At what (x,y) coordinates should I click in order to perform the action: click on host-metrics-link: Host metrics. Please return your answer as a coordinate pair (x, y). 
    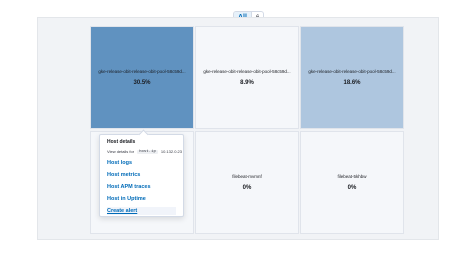
    Looking at the image, I should click on (141, 175).